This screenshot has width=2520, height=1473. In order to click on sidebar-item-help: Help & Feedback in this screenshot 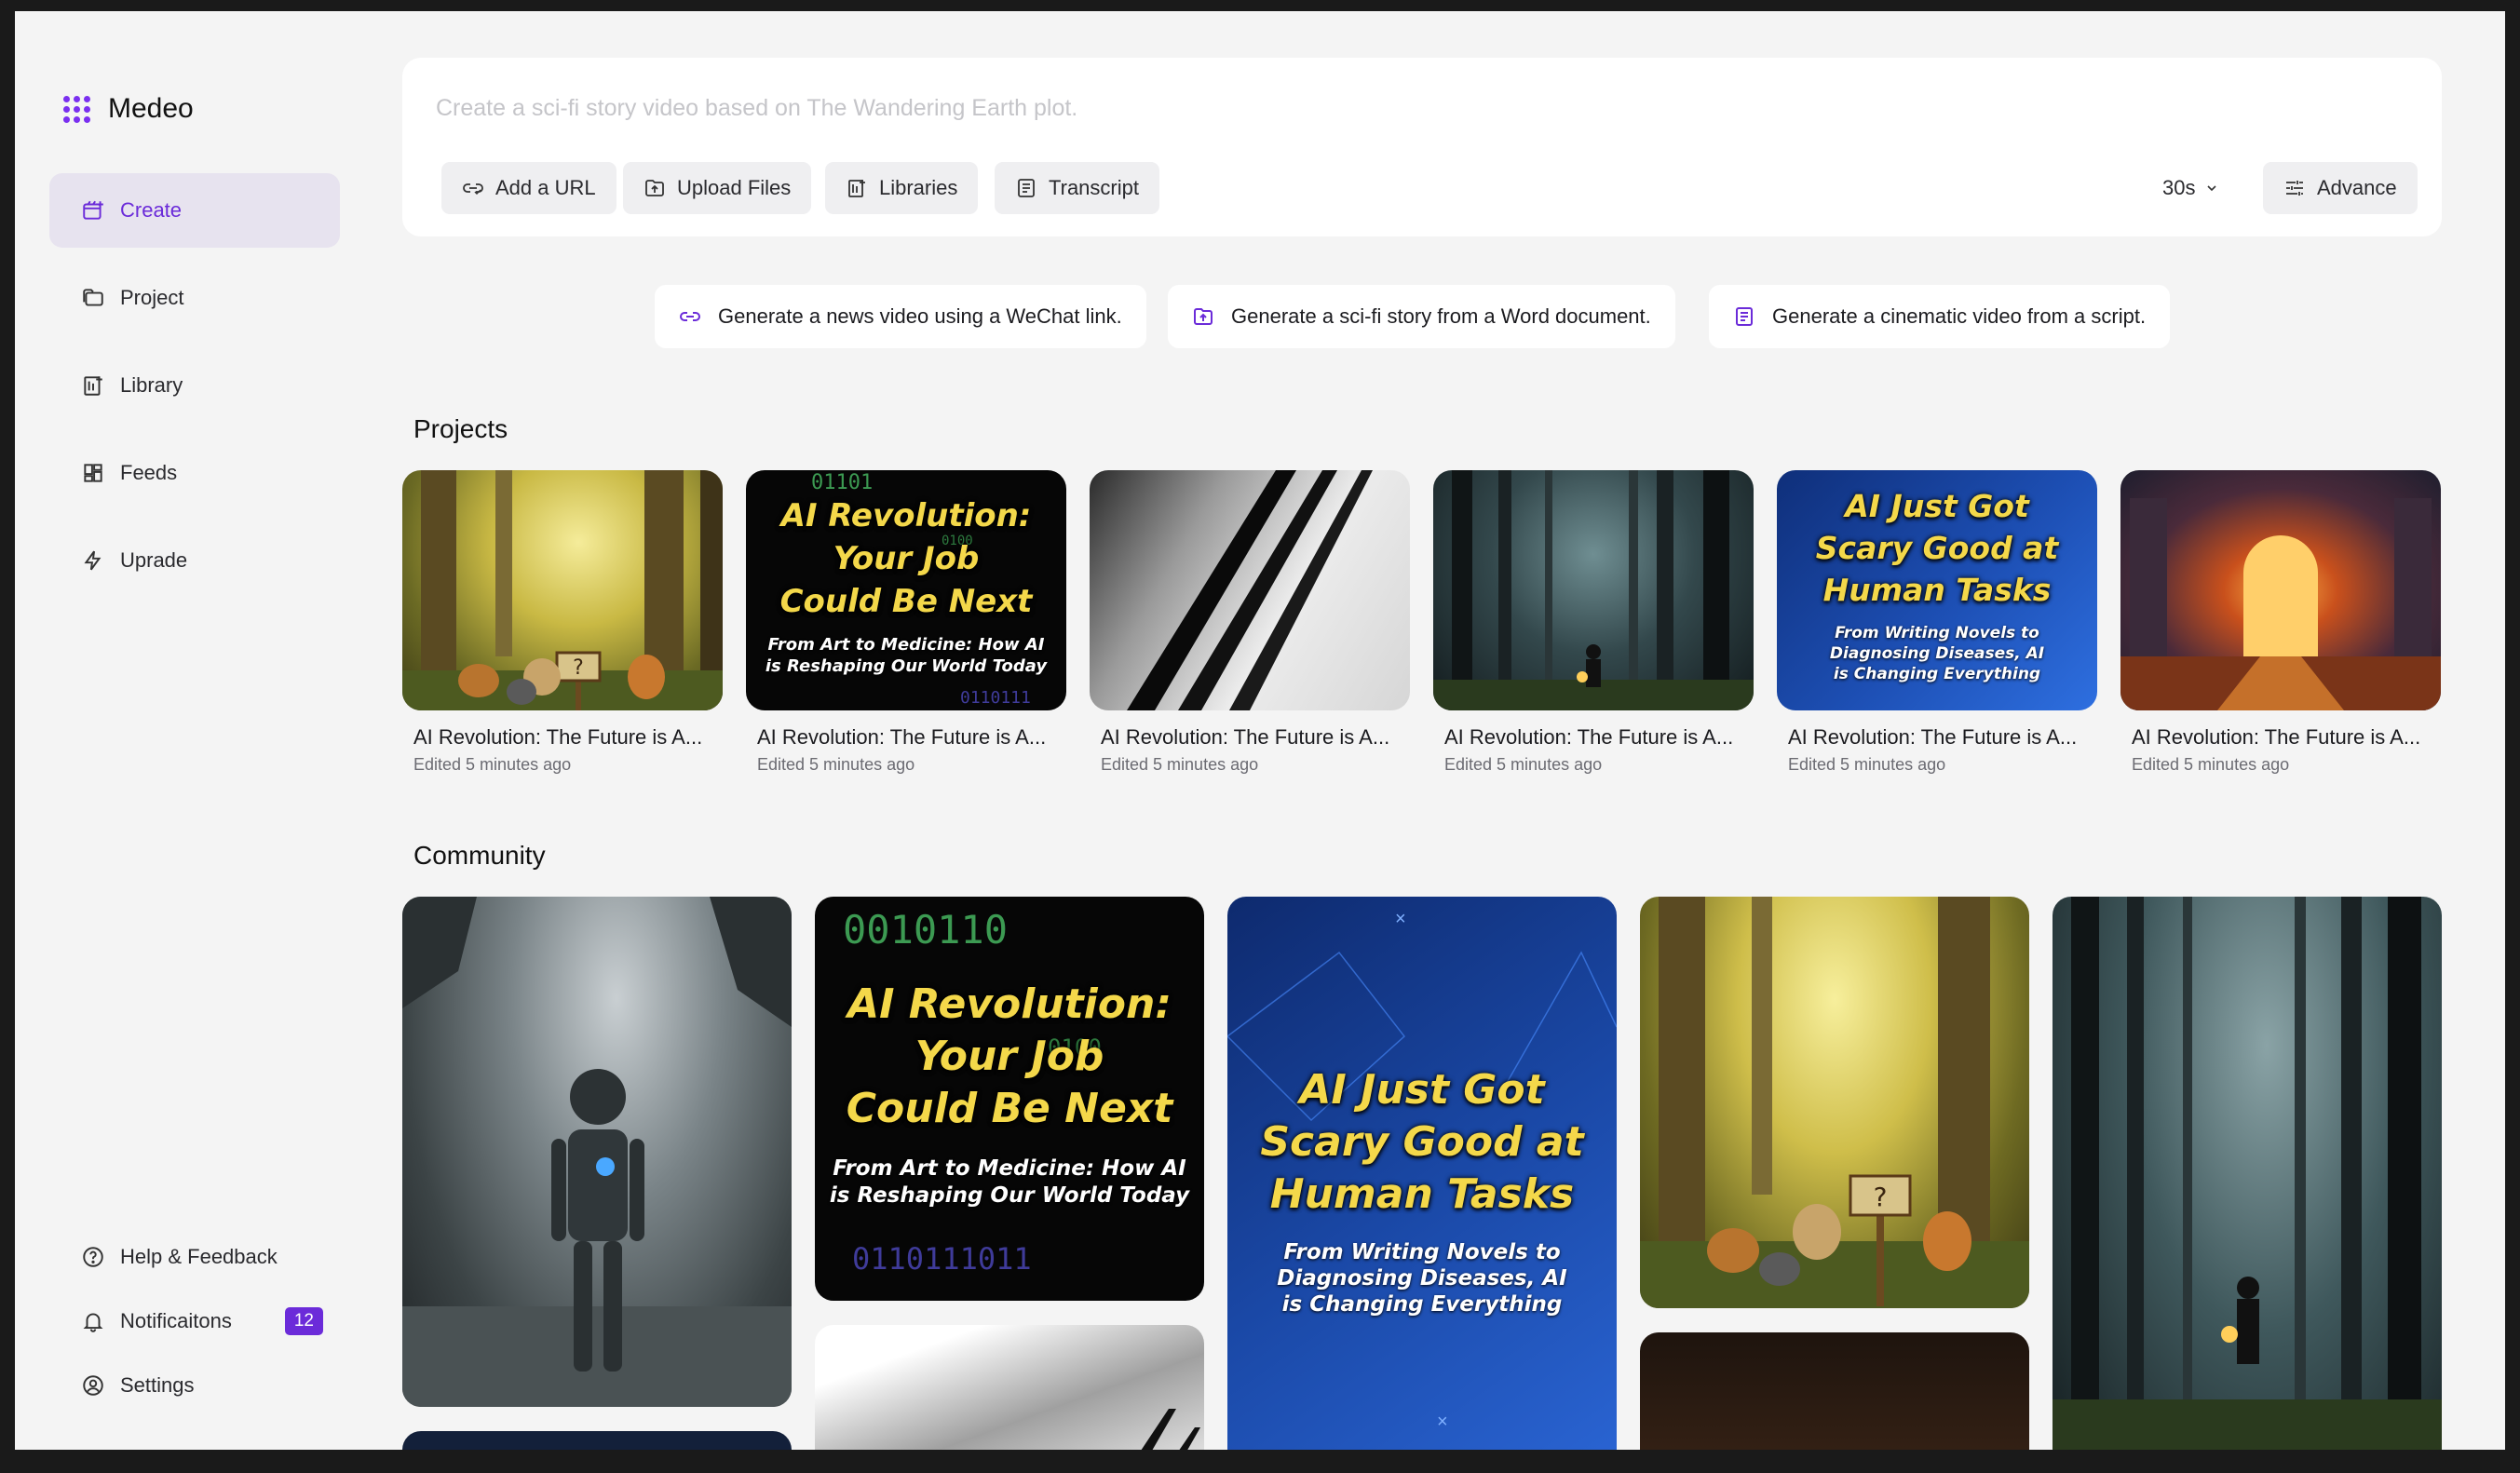, I will do `click(194, 1257)`.